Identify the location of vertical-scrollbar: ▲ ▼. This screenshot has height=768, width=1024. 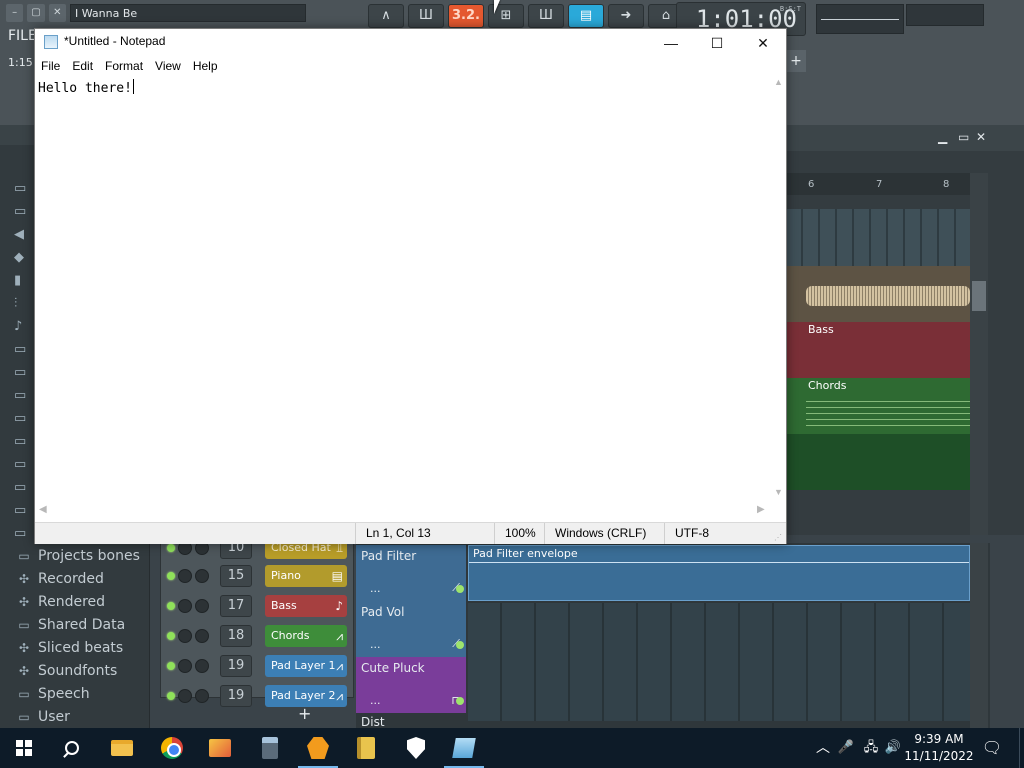
(778, 292).